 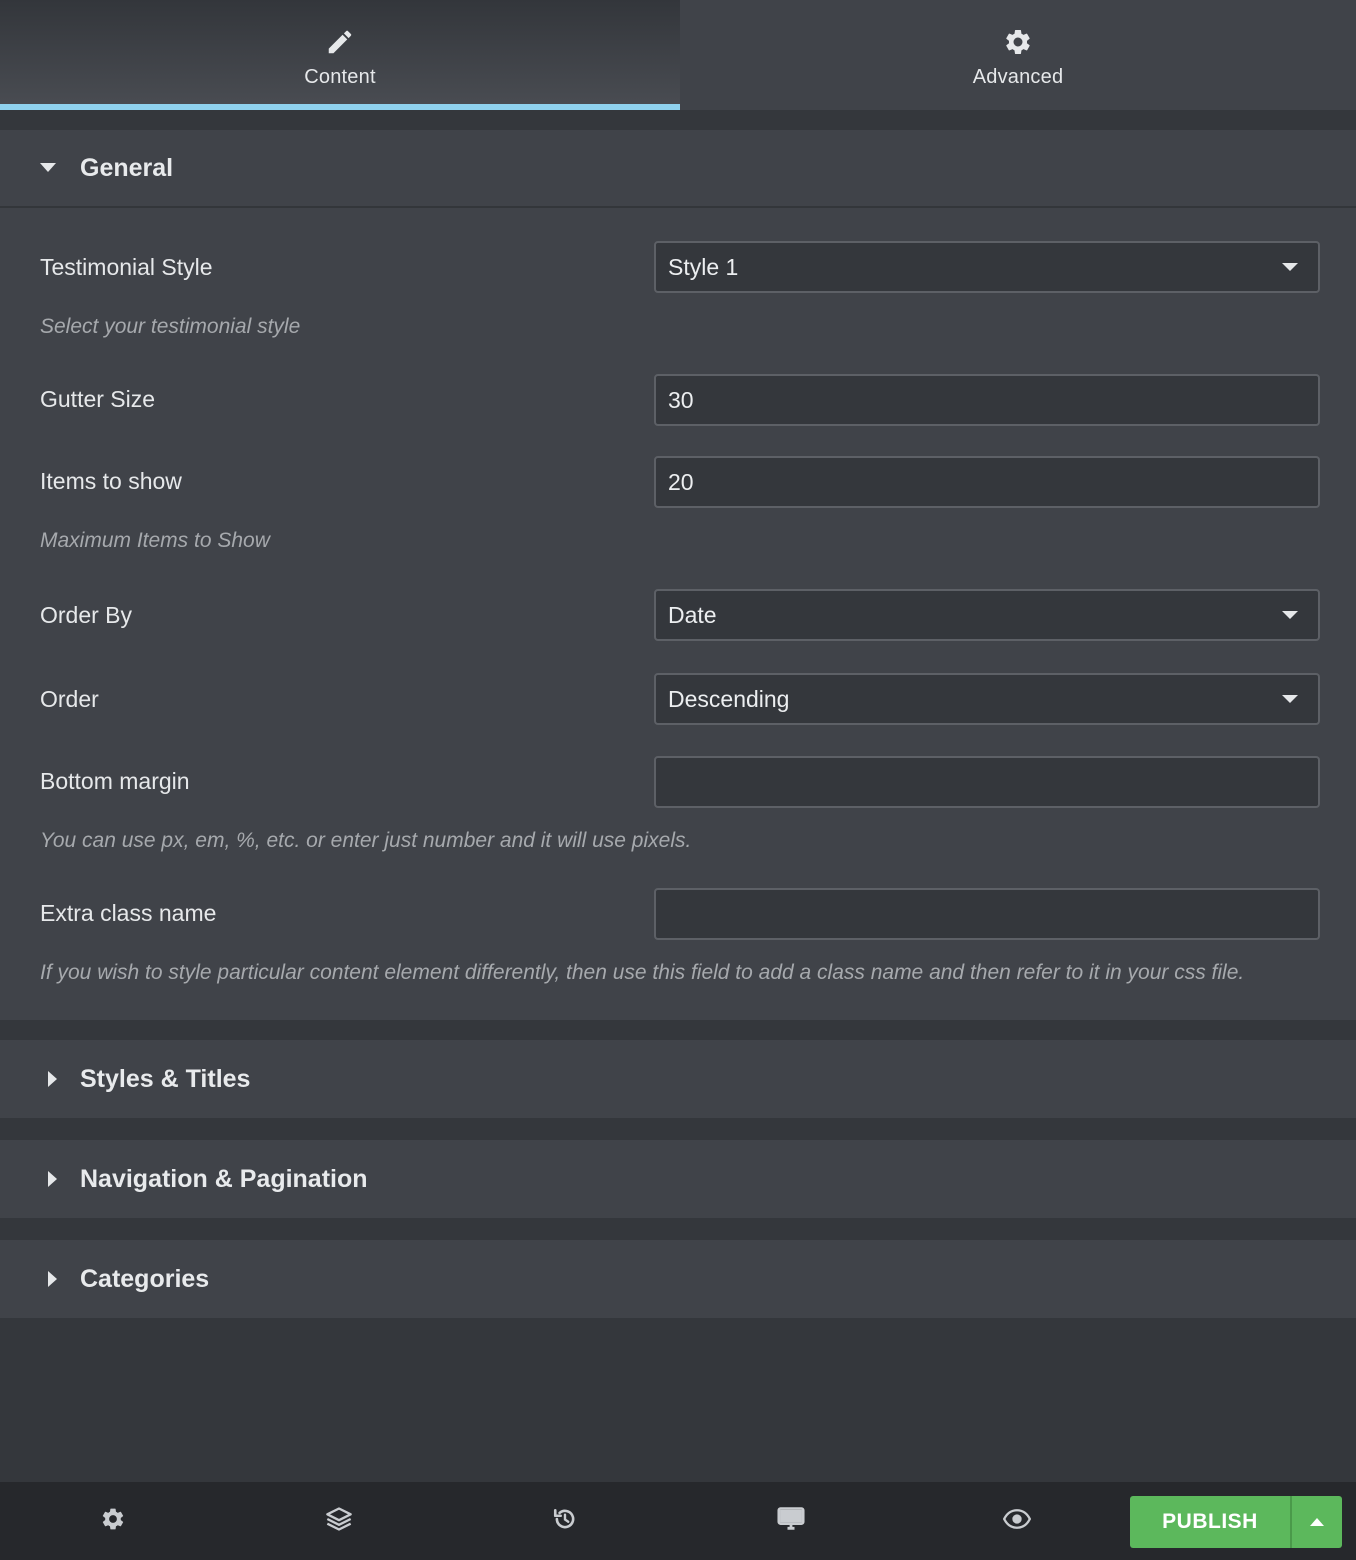 I want to click on publish-group: PUBLISH, so click(x=1236, y=1522).